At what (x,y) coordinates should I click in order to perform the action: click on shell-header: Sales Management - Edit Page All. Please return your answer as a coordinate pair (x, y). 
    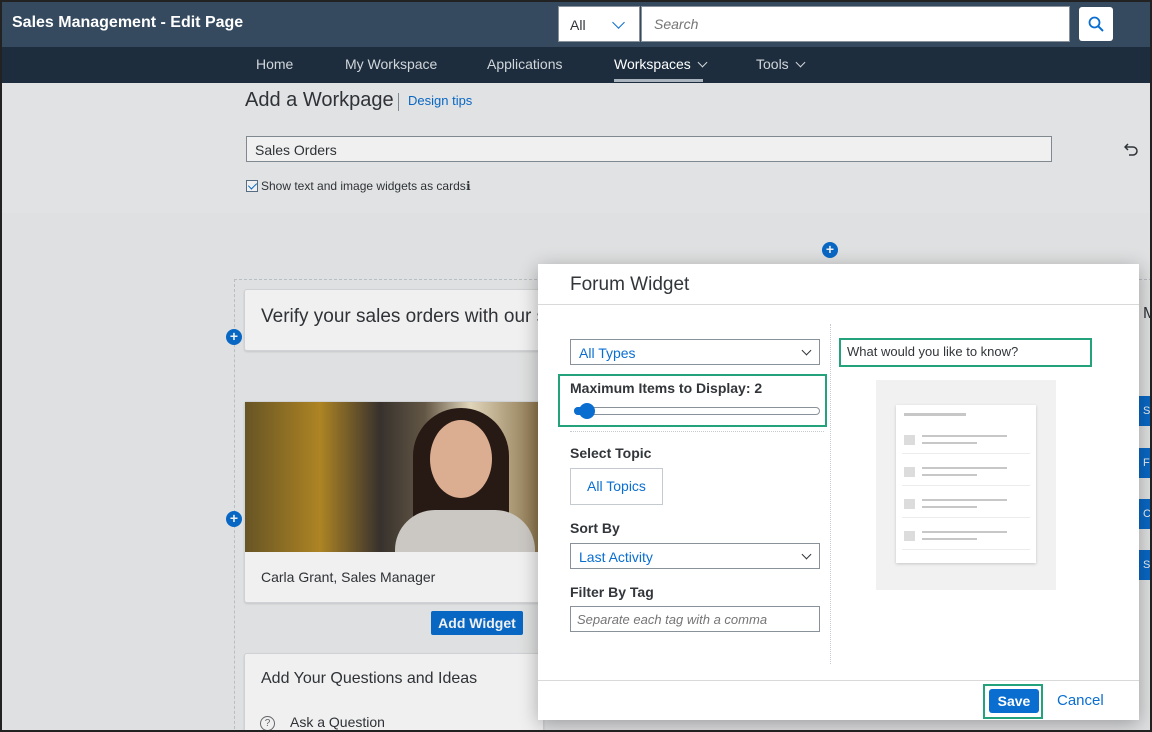
    Looking at the image, I should click on (576, 23).